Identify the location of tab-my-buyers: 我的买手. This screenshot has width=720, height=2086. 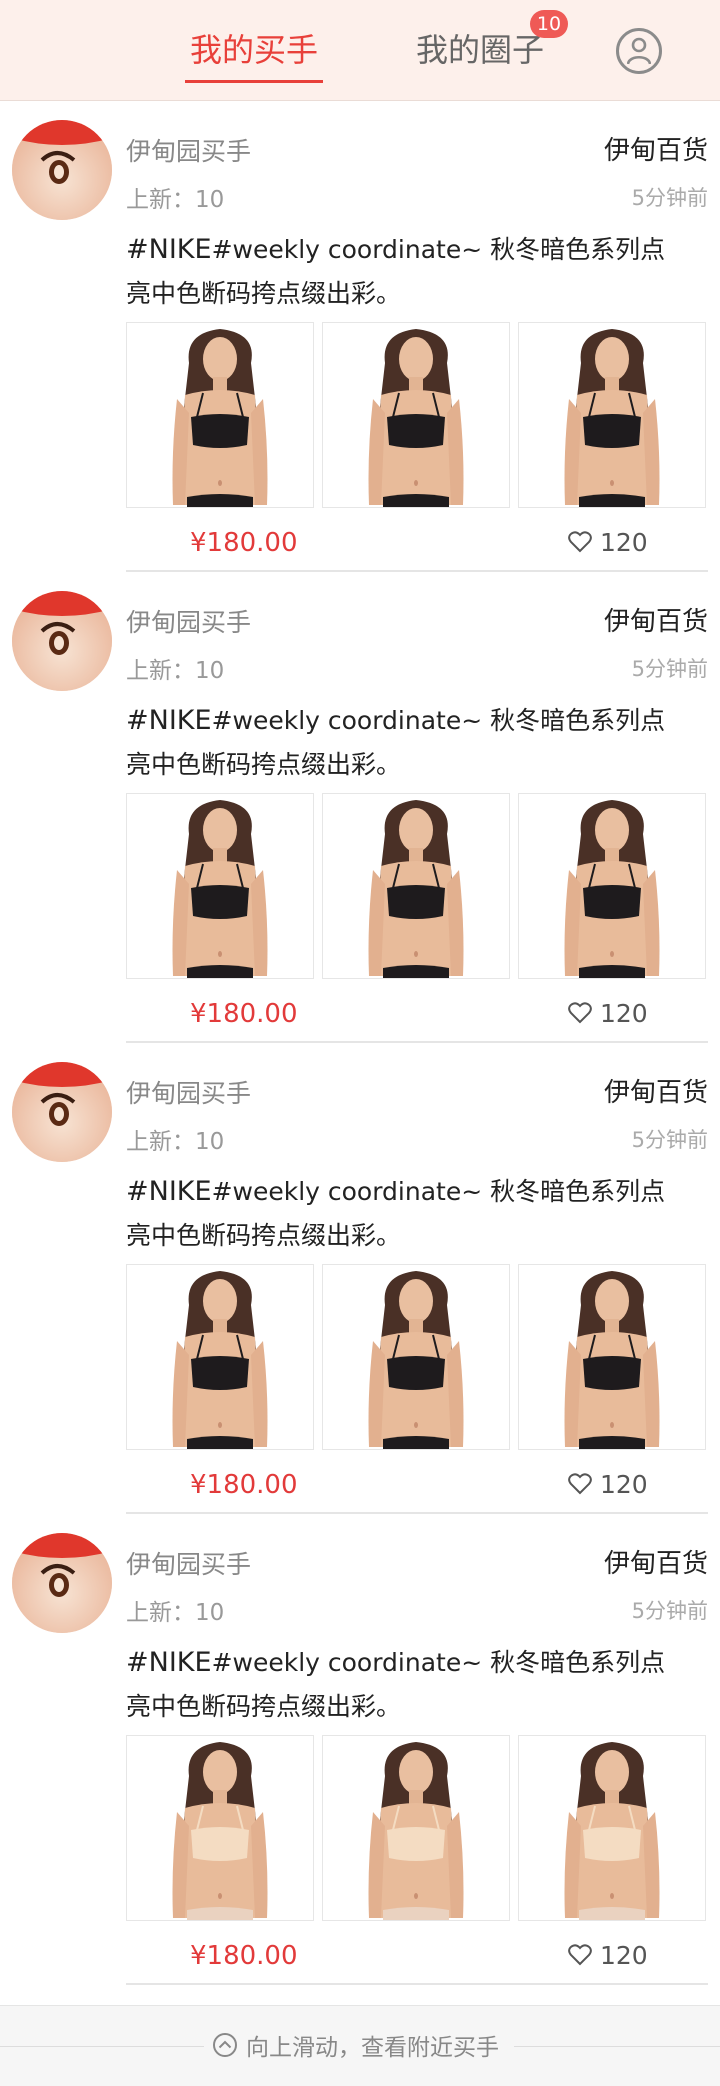
(254, 54).